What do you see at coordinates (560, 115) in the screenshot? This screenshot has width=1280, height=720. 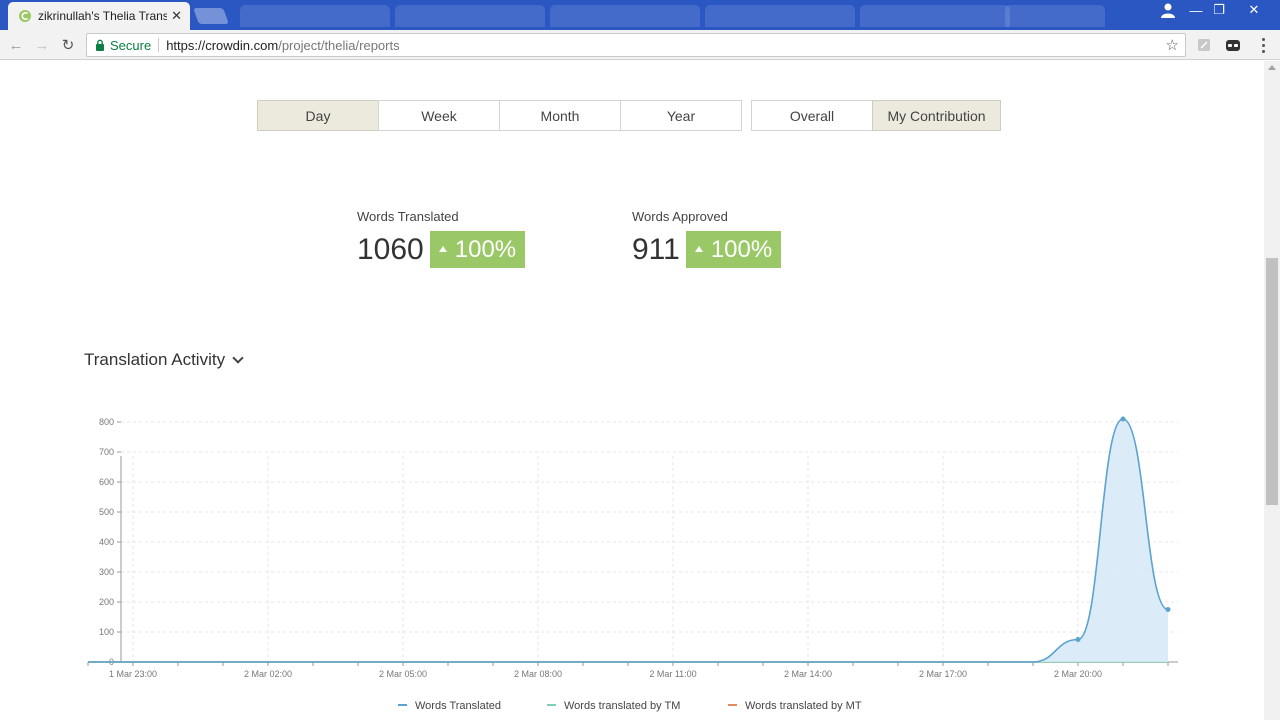 I see `period-month-button: Month` at bounding box center [560, 115].